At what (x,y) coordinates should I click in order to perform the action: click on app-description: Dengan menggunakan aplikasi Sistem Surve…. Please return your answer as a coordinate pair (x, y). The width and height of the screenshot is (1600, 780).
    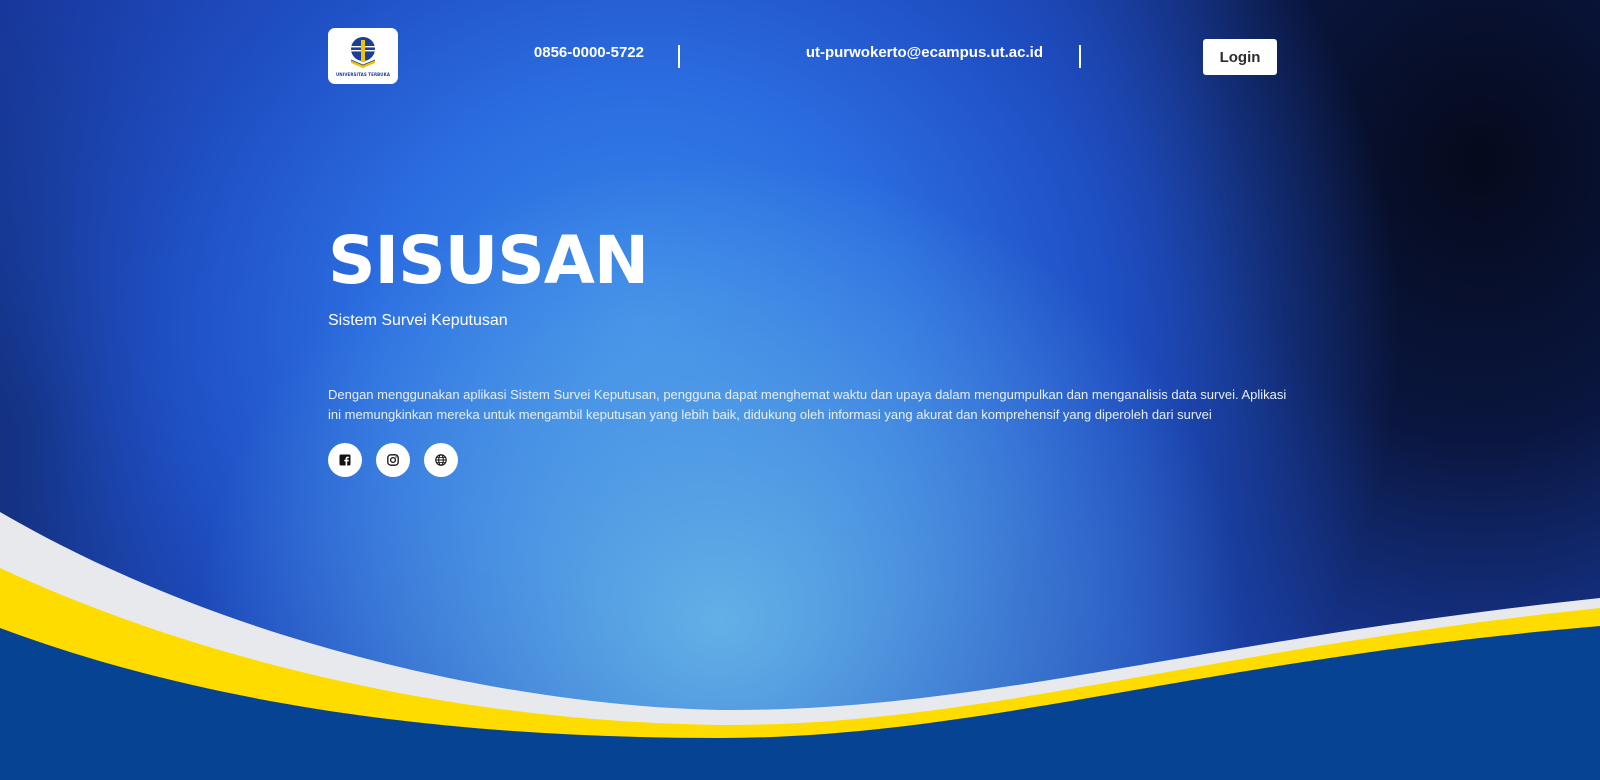
    Looking at the image, I should click on (807, 404).